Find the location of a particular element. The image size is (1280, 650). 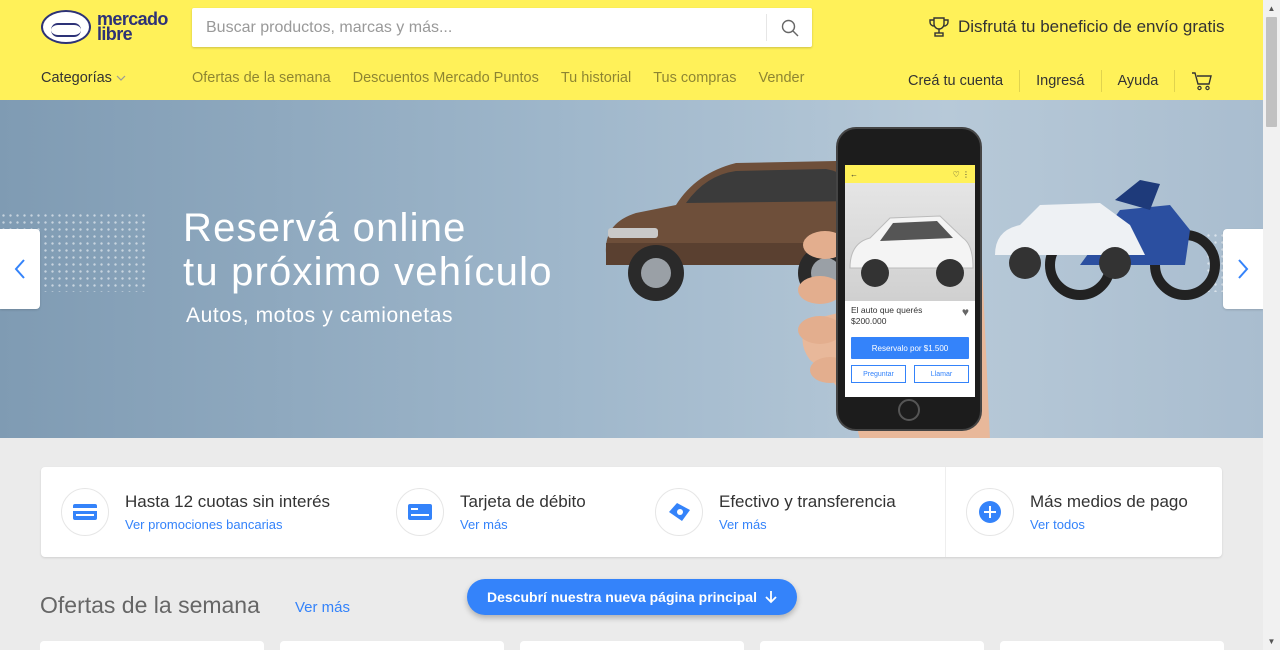

logo-line2: libre is located at coordinates (115, 34).